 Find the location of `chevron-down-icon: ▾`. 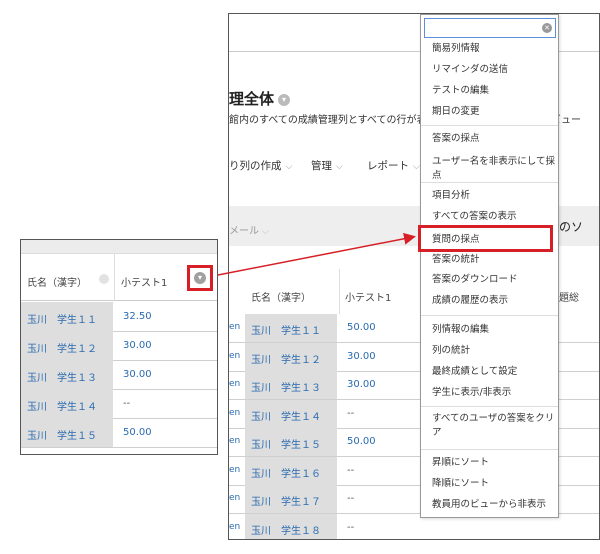

chevron-down-icon: ▾ is located at coordinates (200, 278).